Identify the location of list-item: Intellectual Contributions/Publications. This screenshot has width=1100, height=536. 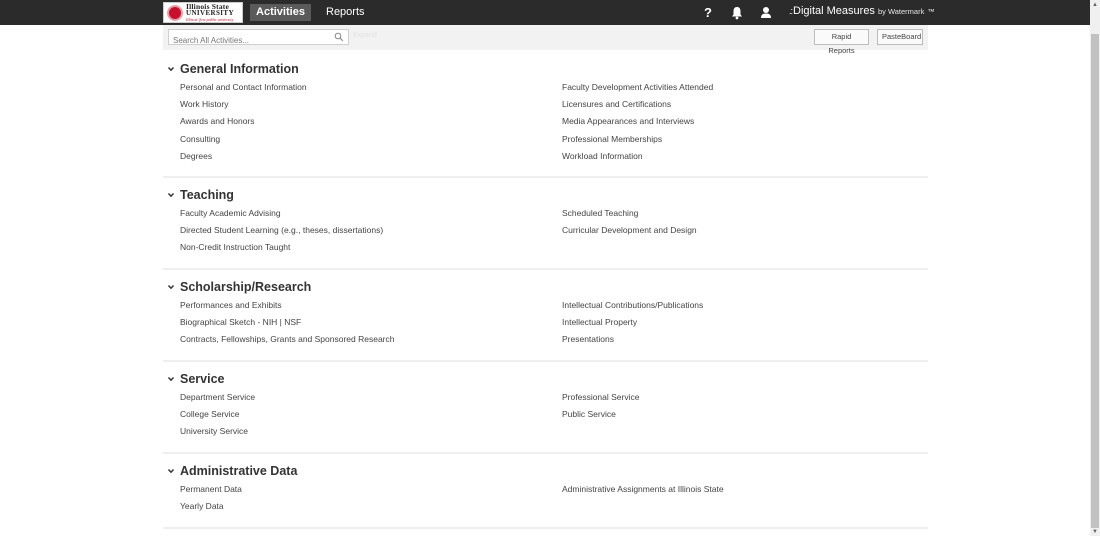
(632, 305).